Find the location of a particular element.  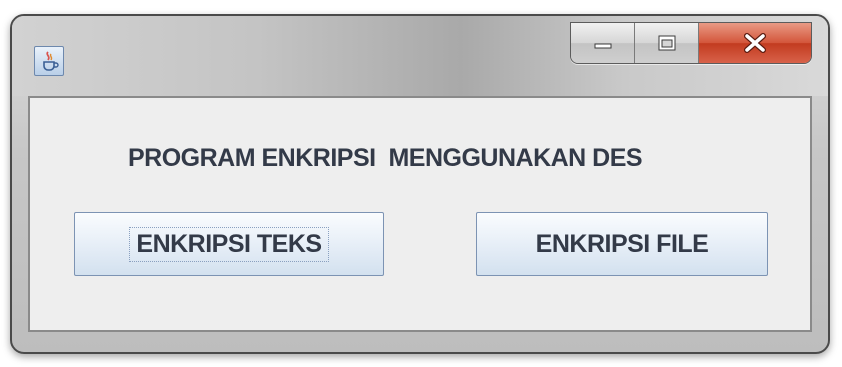

encrypt-text-label: ENKRIPSI TEKS is located at coordinates (229, 244).